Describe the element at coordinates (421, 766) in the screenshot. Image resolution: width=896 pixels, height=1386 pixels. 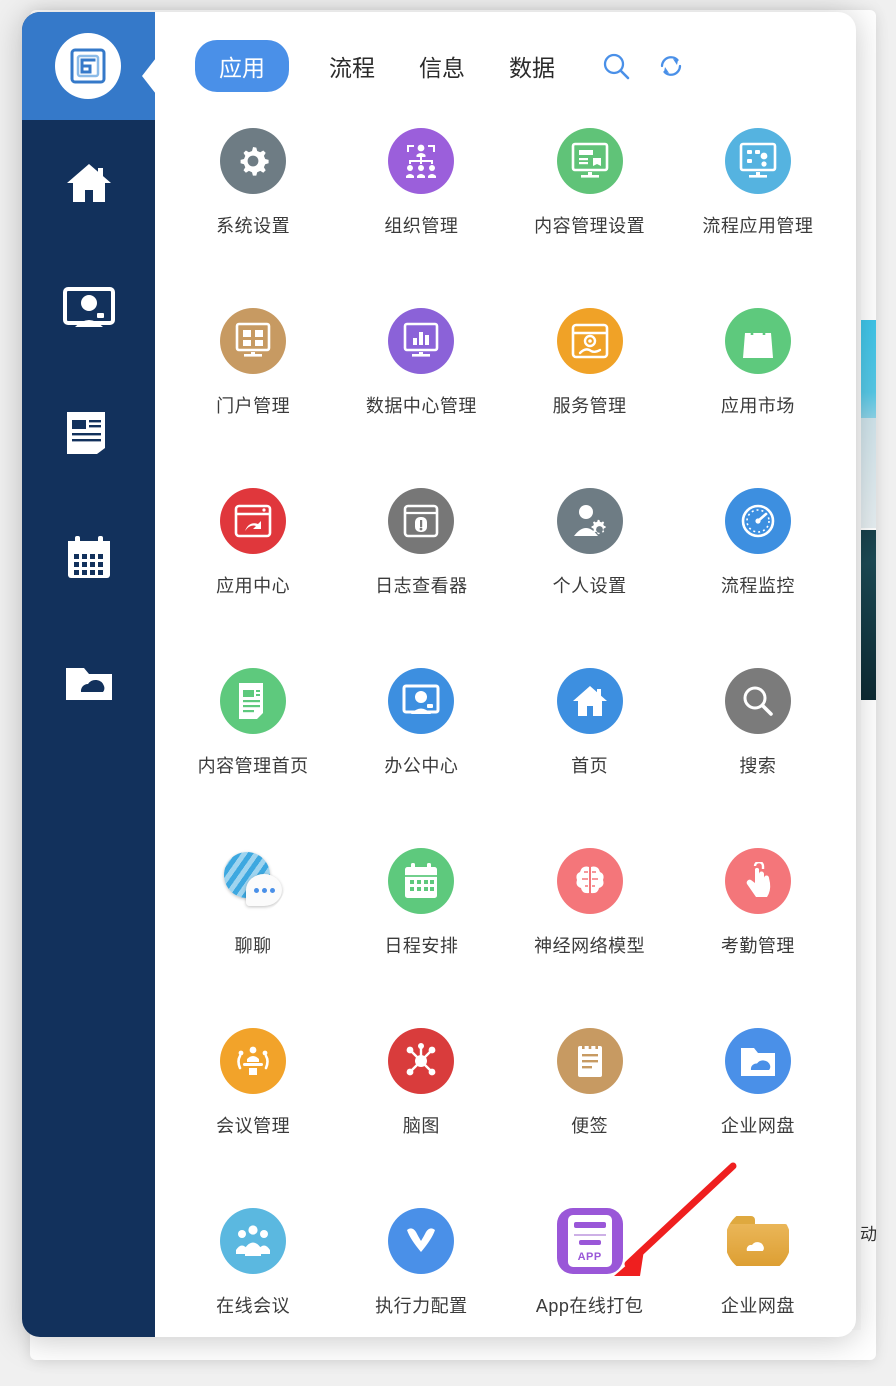
I see `app-tile-label: 办公中心` at that location.